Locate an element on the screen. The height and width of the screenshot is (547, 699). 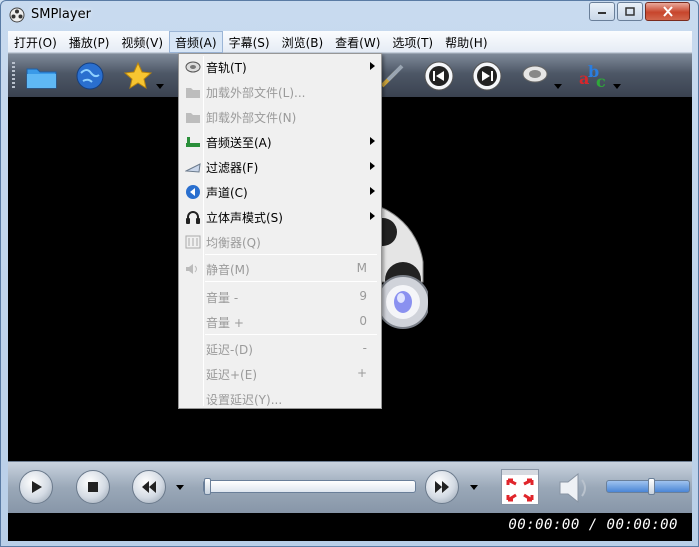
playback-control-bar is located at coordinates (350, 487).